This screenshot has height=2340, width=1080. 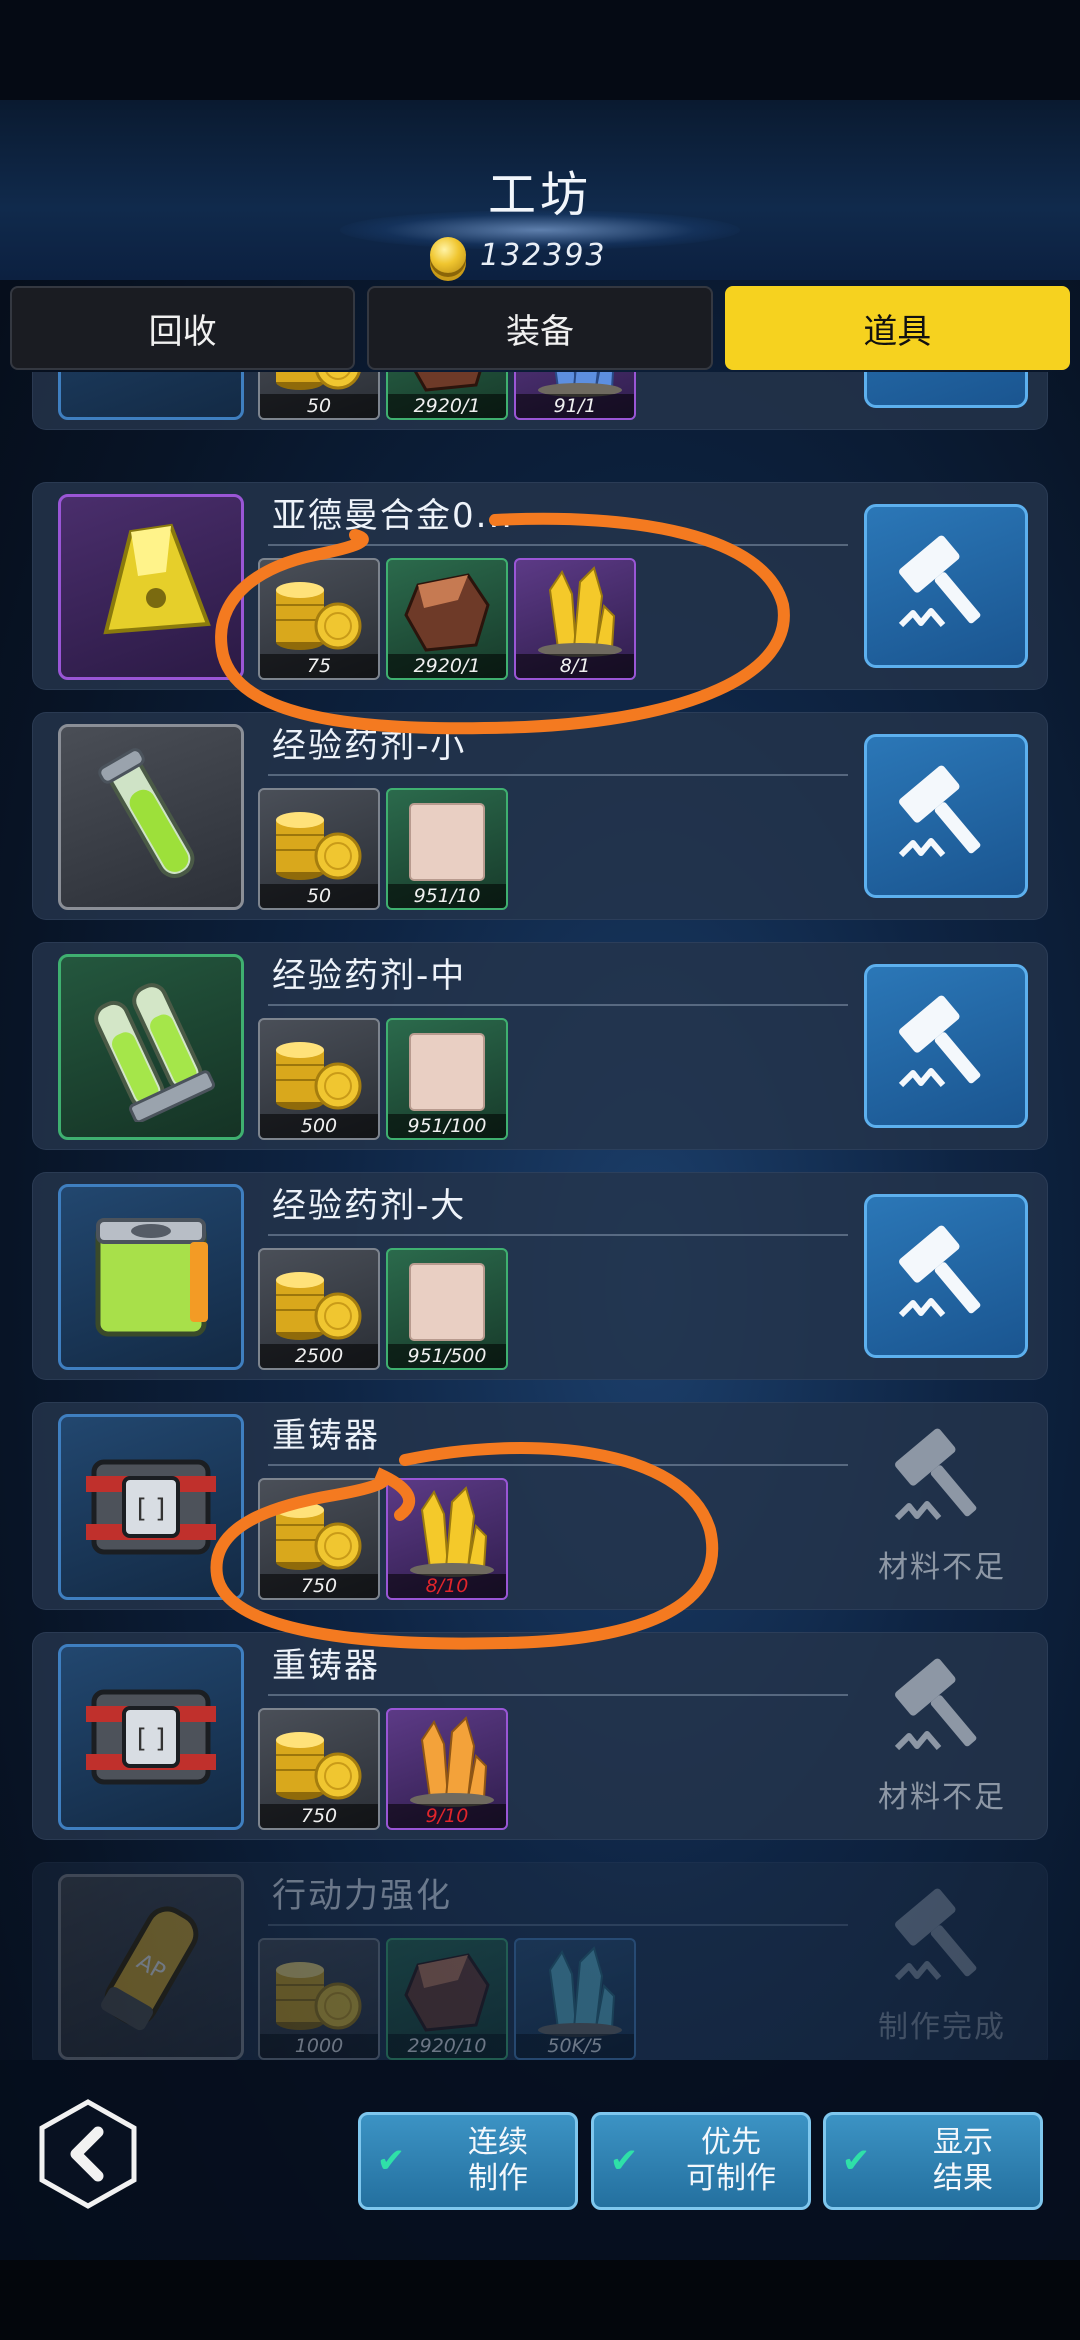 I want to click on option-priority-craftable: ✔ 优先 可制作, so click(x=701, y=2161).